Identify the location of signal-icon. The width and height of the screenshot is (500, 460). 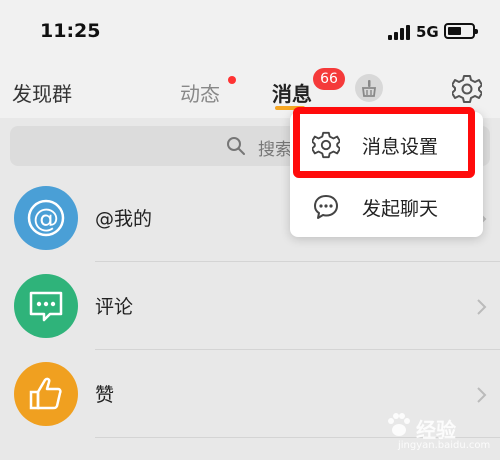
(399, 32).